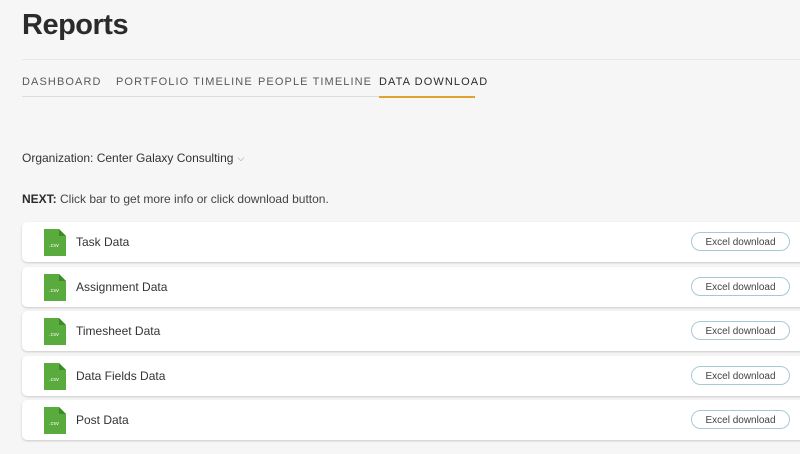 Image resolution: width=800 pixels, height=454 pixels. What do you see at coordinates (39, 199) in the screenshot?
I see `instruction-prefix: NEXT:` at bounding box center [39, 199].